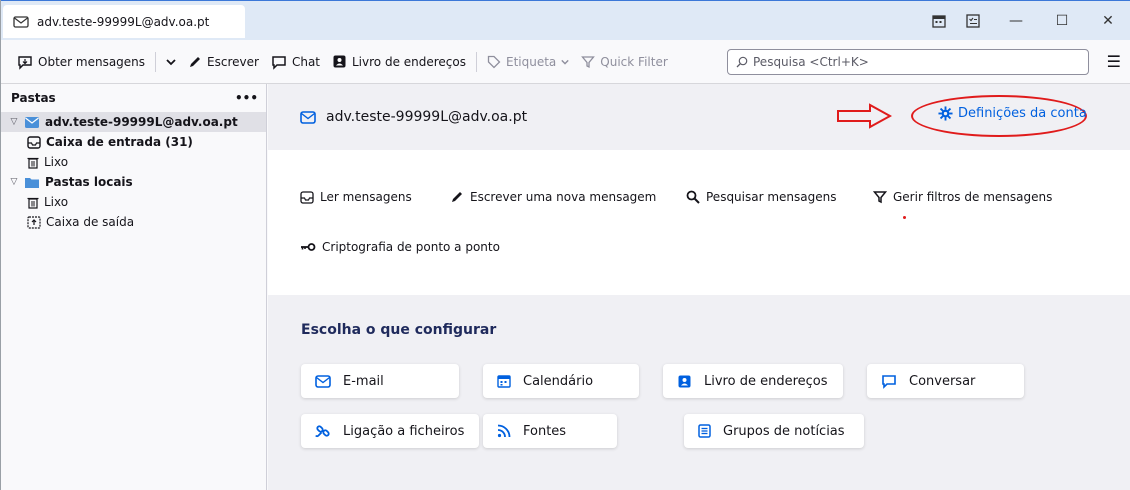  I want to click on e2e-encryption-label: Criptografia de ponto a ponto, so click(411, 247).